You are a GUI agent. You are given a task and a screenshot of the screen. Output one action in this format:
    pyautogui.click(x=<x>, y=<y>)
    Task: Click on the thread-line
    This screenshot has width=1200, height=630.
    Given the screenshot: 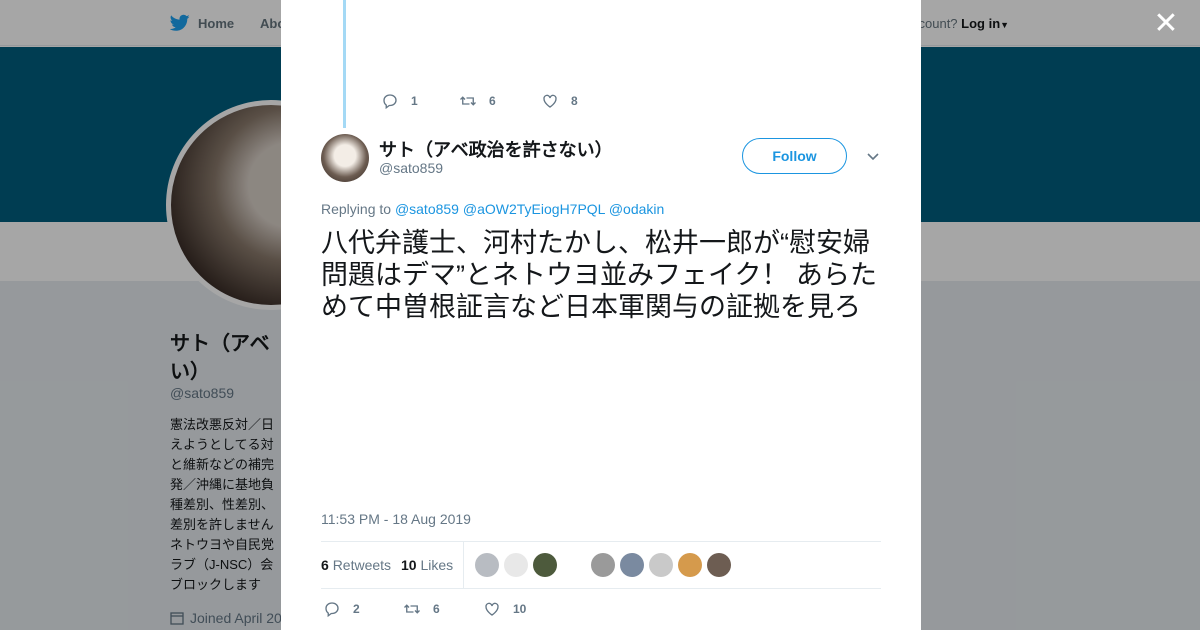 What is the action you would take?
    pyautogui.click(x=344, y=64)
    